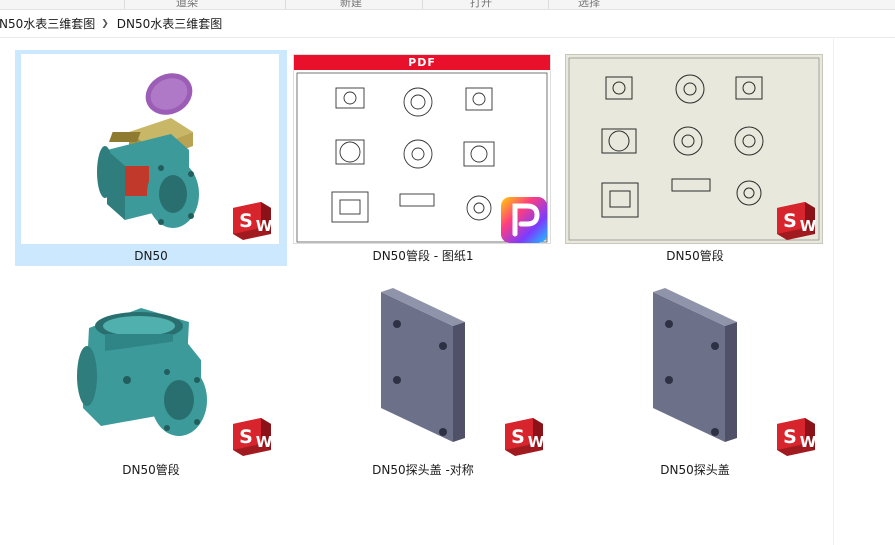  Describe the element at coordinates (105, 24) in the screenshot. I see `chevron-right-icon: ❯` at that location.